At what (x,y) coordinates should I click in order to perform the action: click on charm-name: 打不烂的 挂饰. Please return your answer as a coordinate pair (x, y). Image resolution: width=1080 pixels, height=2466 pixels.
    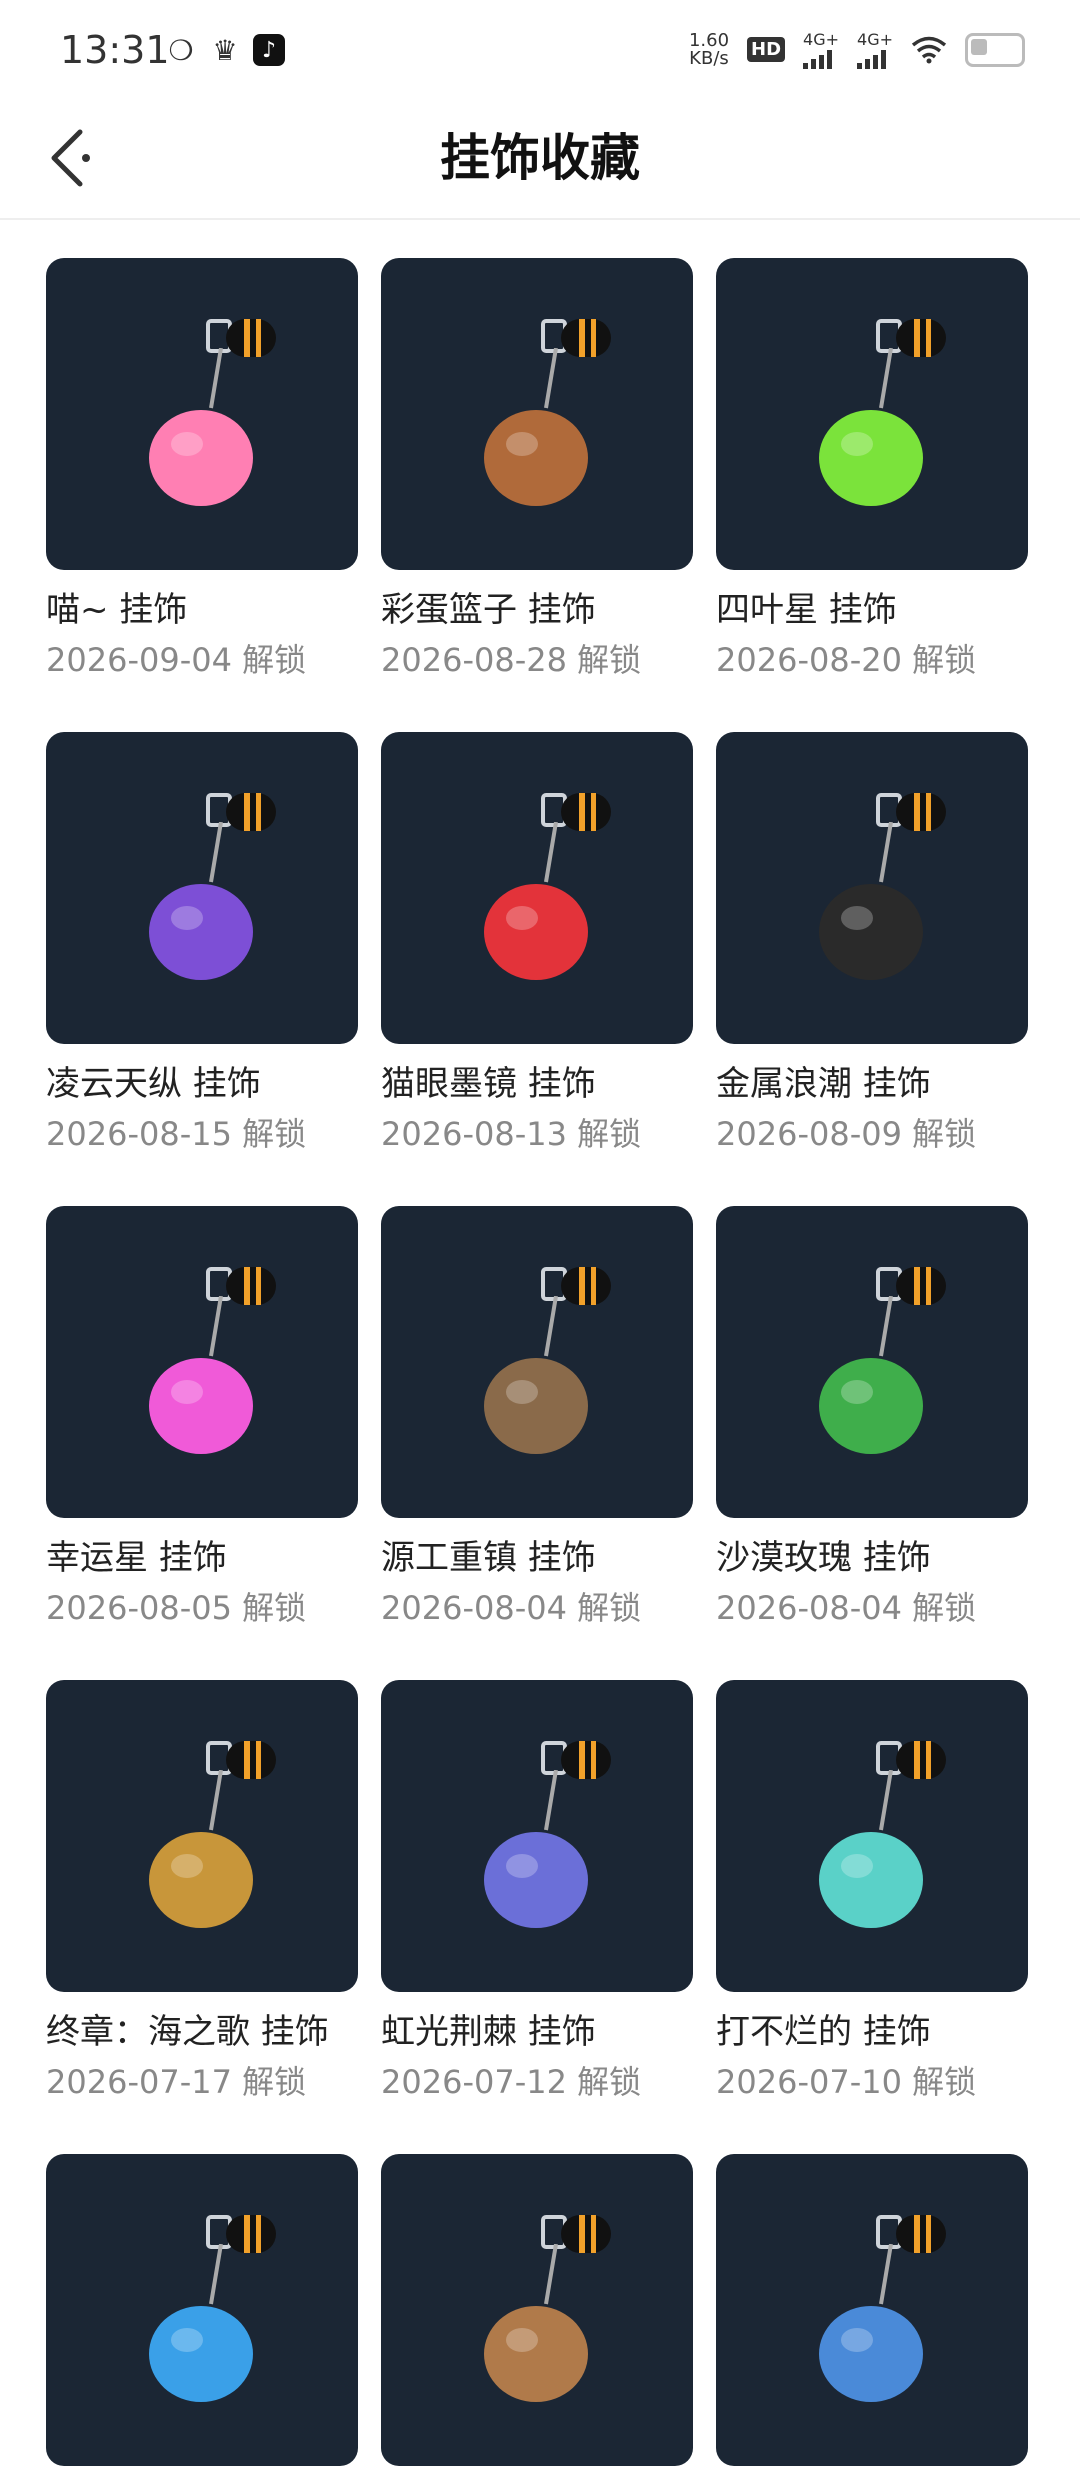
    Looking at the image, I should click on (823, 2032).